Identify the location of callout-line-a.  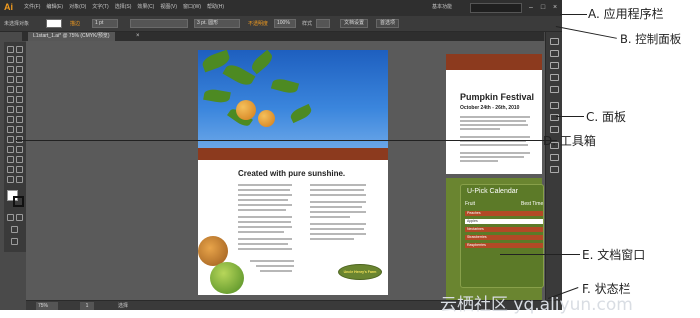
(573, 14).